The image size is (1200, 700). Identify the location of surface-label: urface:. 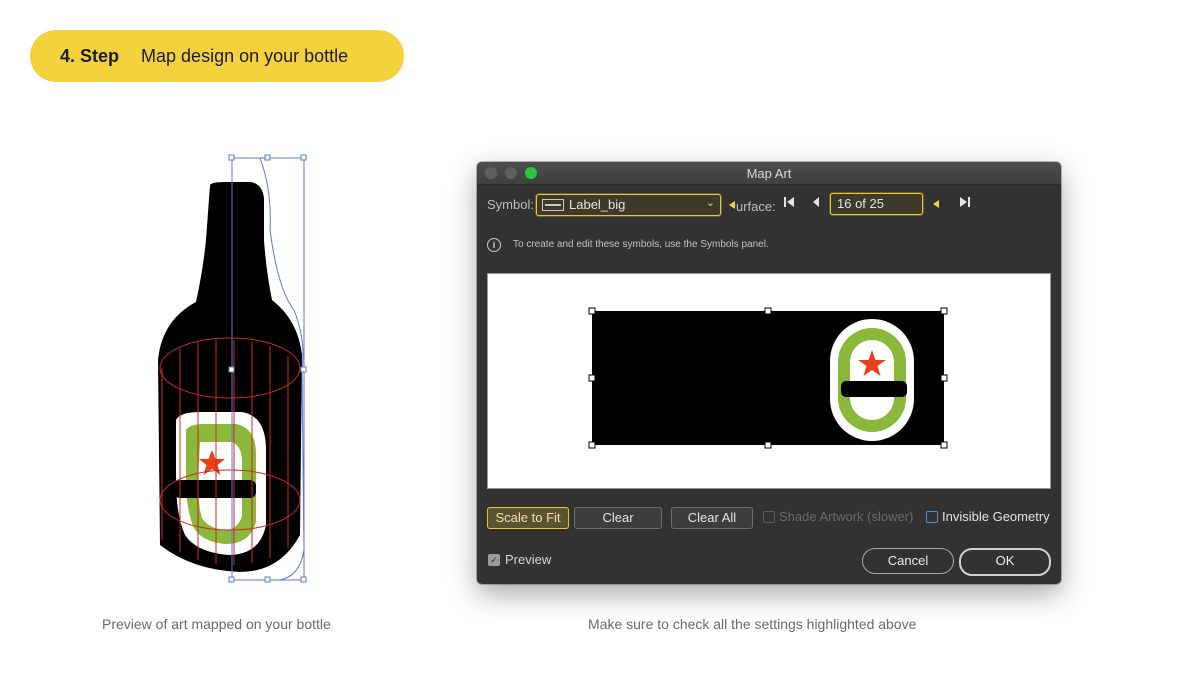
(756, 206).